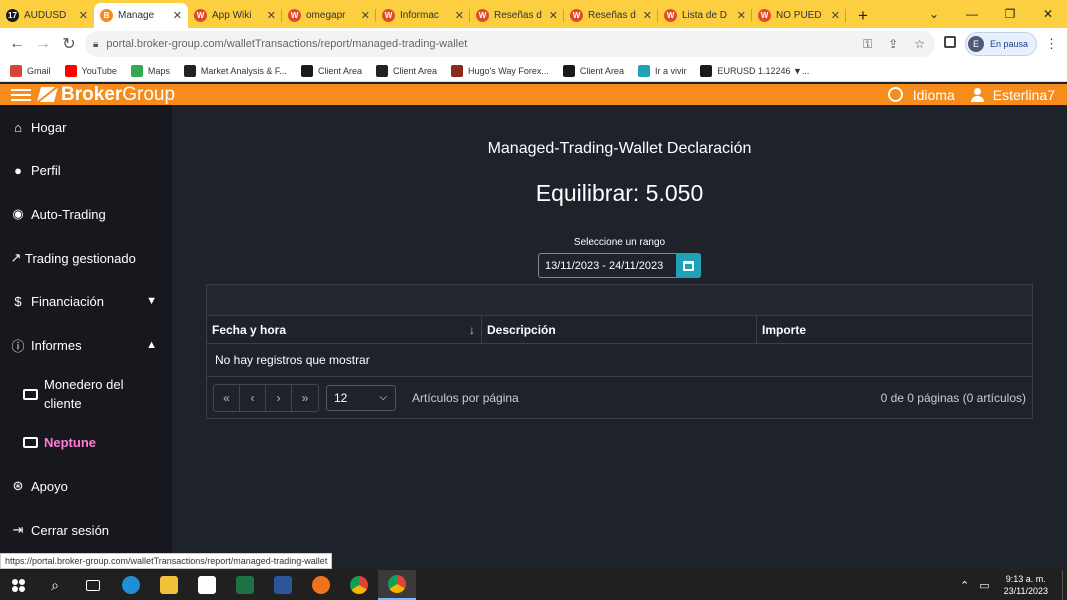 The height and width of the screenshot is (600, 1067). I want to click on browser-tab: W Informac ✕, so click(423, 15).